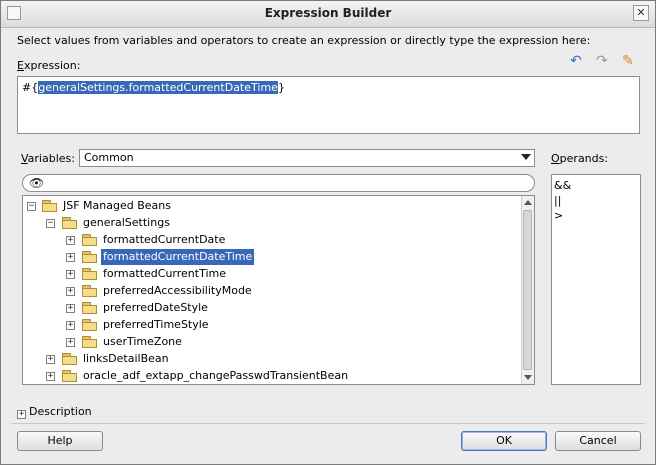 This screenshot has width=656, height=465. What do you see at coordinates (49, 65) in the screenshot?
I see `expression-label: Expression:` at bounding box center [49, 65].